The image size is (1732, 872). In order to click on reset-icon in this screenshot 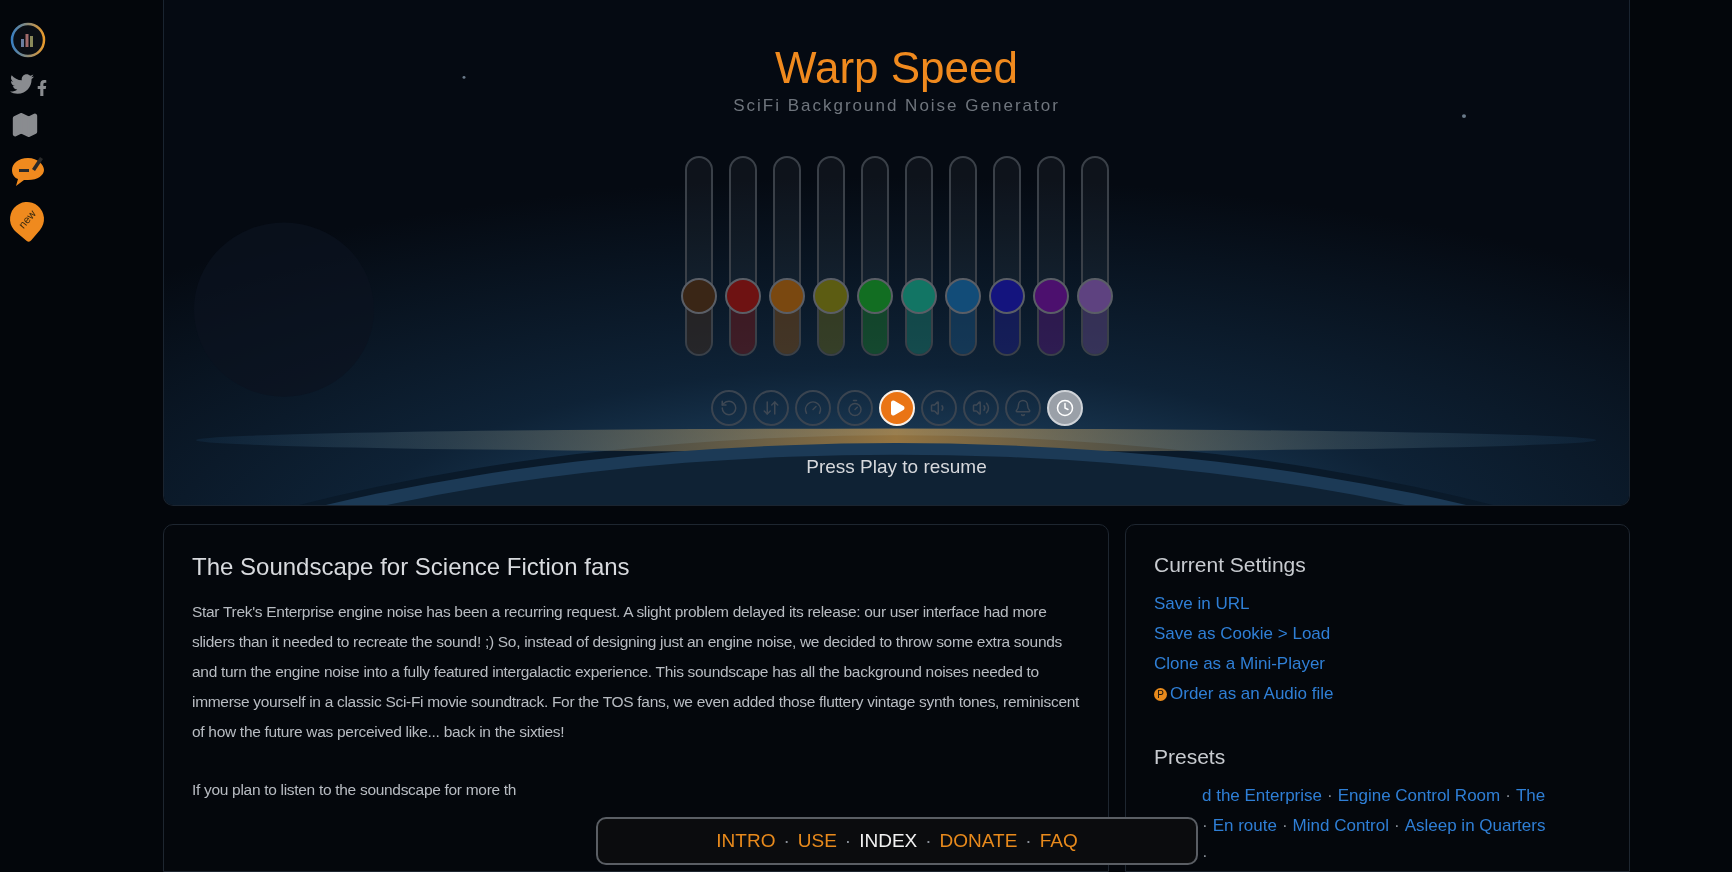, I will do `click(728, 408)`.